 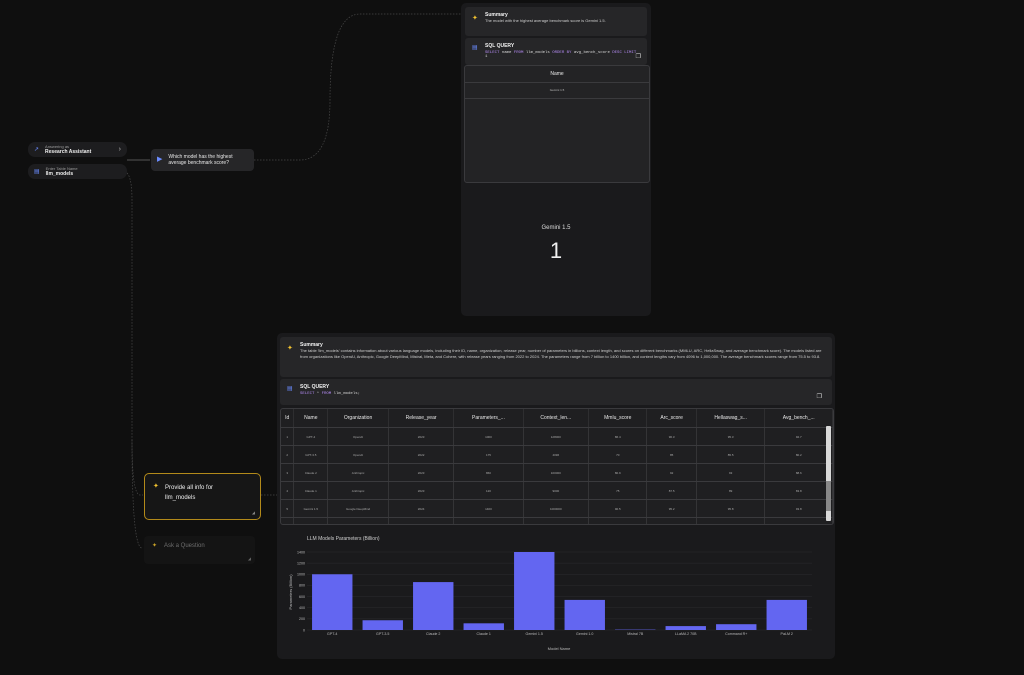 What do you see at coordinates (731, 436) in the screenshot?
I see `table-cell: 95.3` at bounding box center [731, 436].